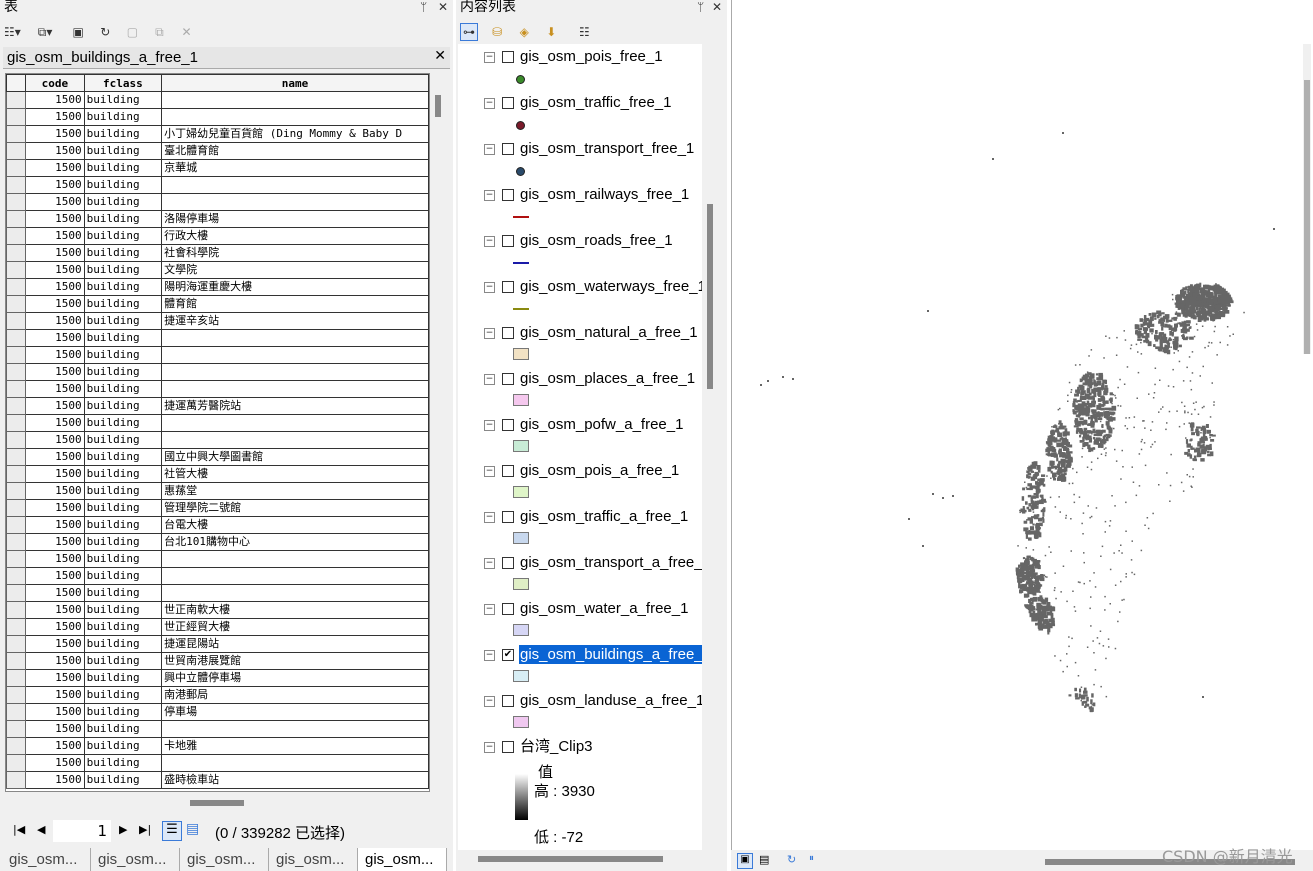 The width and height of the screenshot is (1313, 871). Describe the element at coordinates (551, 32) in the screenshot. I see `list-by-selection-icon: ⬇` at that location.